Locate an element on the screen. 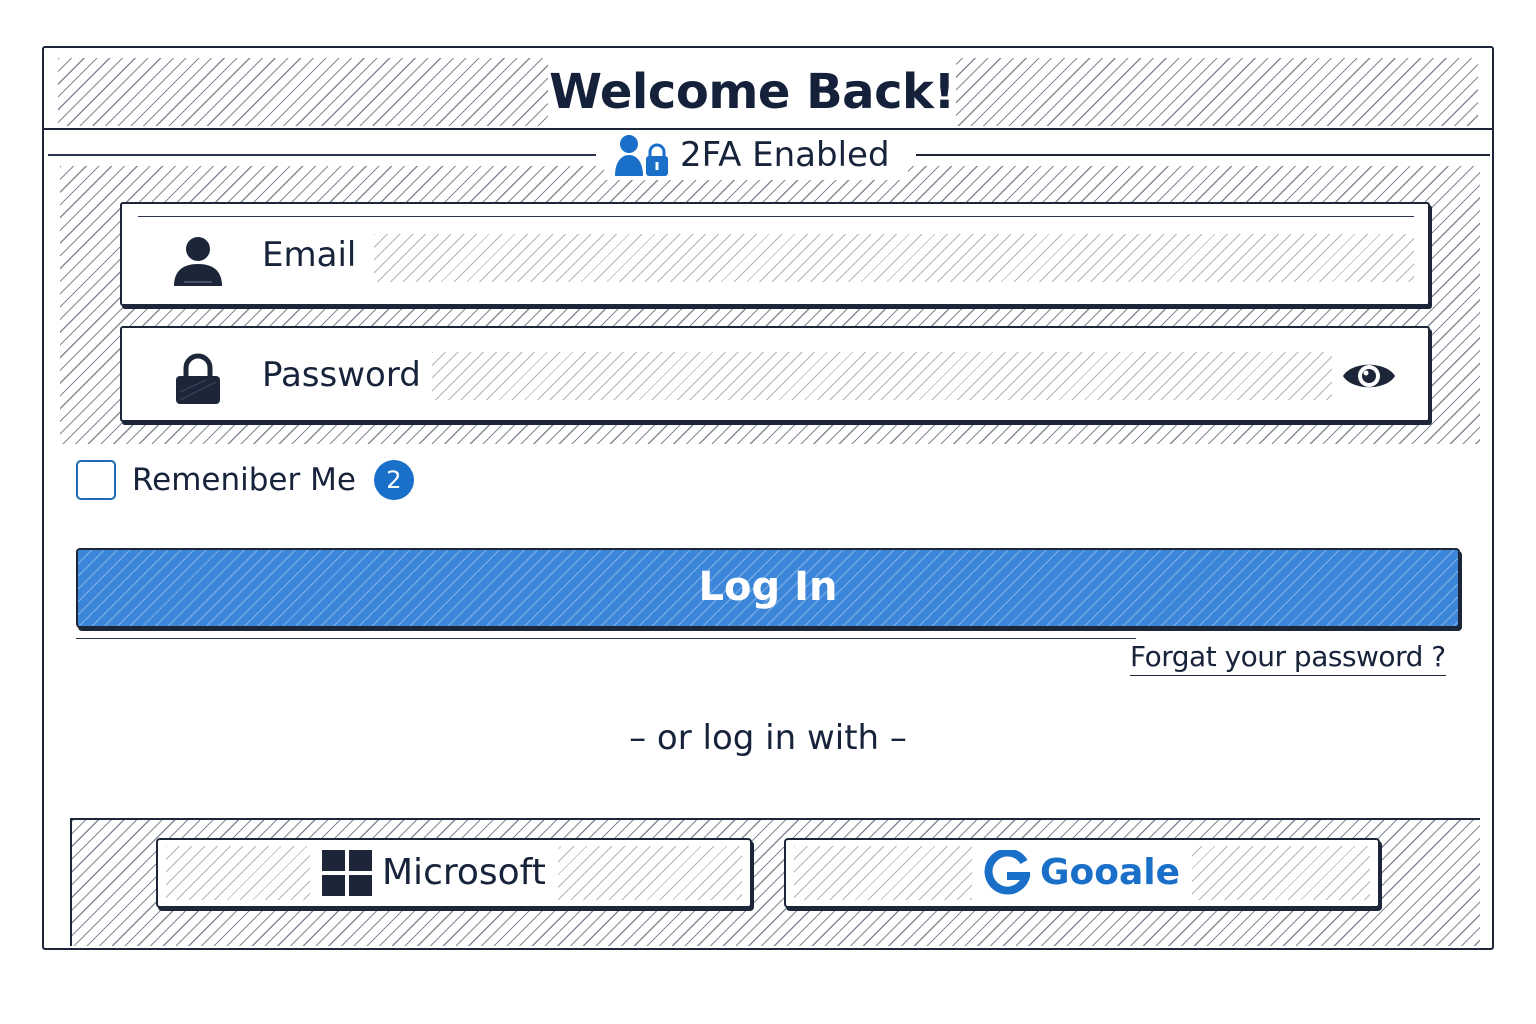 The image size is (1536, 1024). eye-icon is located at coordinates (1369, 376).